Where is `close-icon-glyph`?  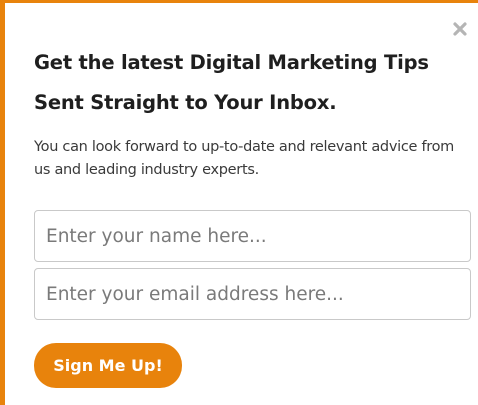
close-icon-glyph is located at coordinates (460, 29).